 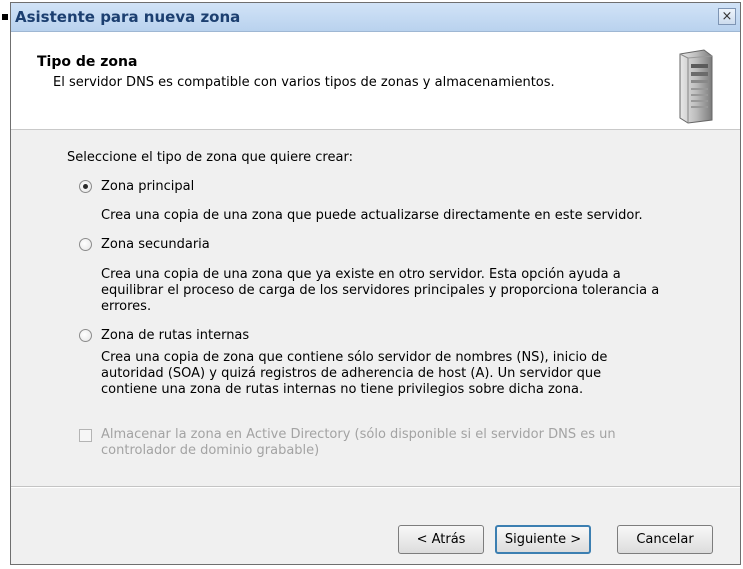 What do you see at coordinates (543, 539) in the screenshot?
I see `next-button: Siguiente >` at bounding box center [543, 539].